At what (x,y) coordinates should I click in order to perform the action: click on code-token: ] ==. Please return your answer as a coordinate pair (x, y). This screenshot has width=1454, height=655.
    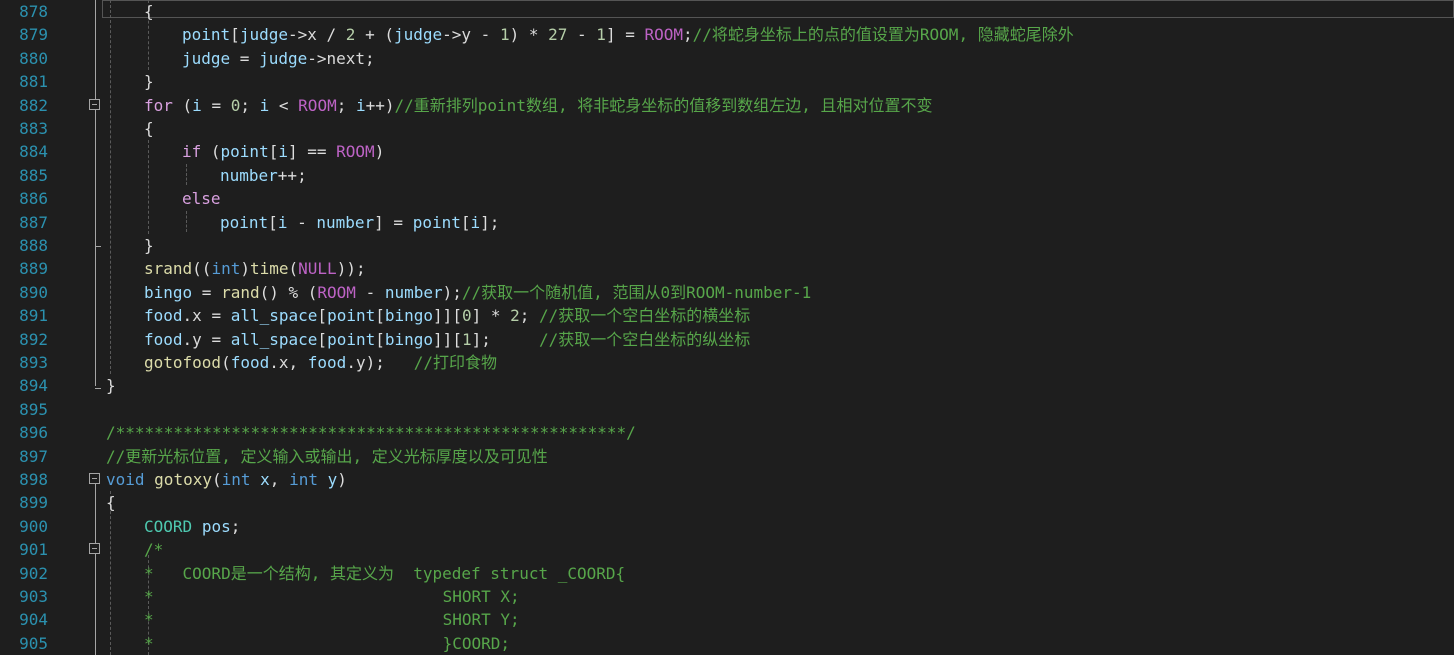
    Looking at the image, I should click on (312, 152).